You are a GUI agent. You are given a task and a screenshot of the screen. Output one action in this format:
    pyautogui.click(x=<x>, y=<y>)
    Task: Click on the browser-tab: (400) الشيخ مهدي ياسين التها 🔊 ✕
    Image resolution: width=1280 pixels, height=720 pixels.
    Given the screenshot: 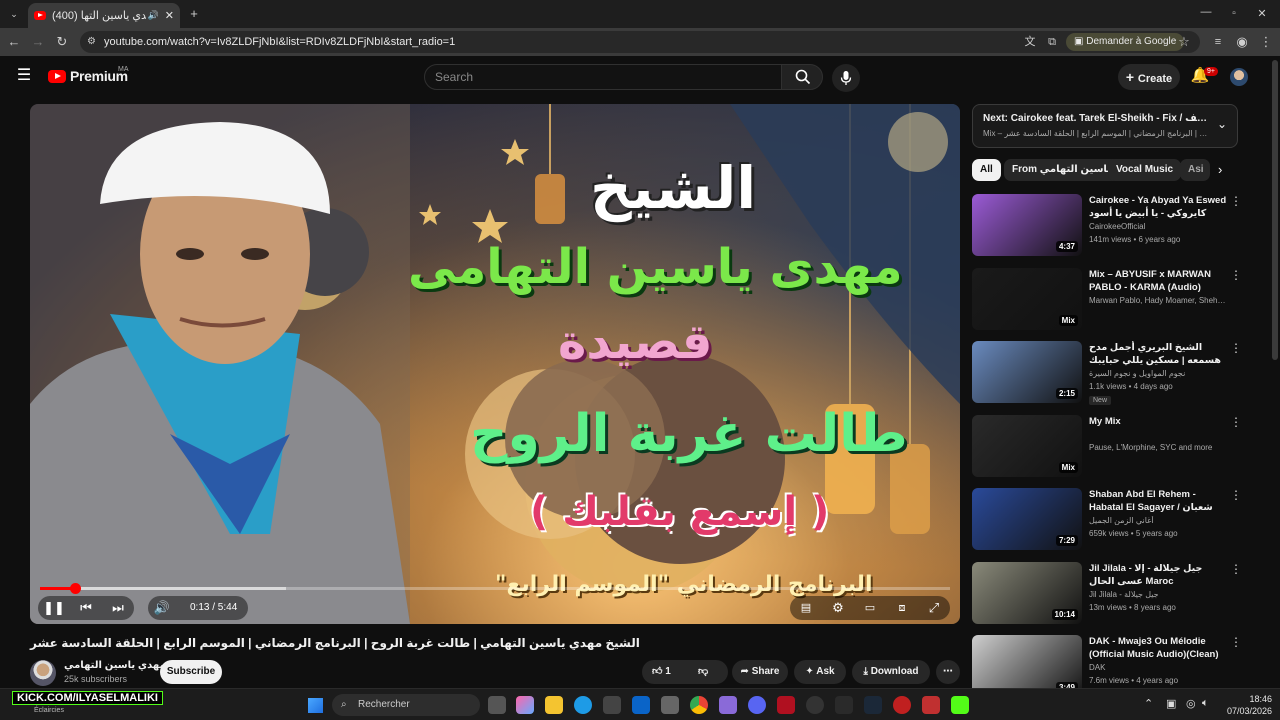 What is the action you would take?
    pyautogui.click(x=104, y=15)
    